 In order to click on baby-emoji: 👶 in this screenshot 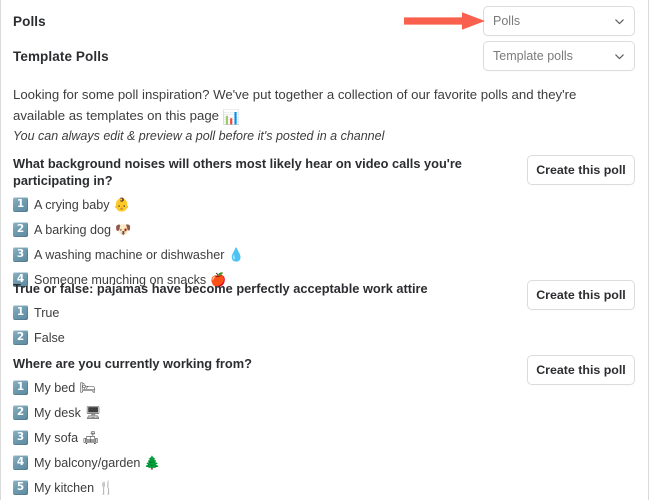, I will do `click(121, 204)`.